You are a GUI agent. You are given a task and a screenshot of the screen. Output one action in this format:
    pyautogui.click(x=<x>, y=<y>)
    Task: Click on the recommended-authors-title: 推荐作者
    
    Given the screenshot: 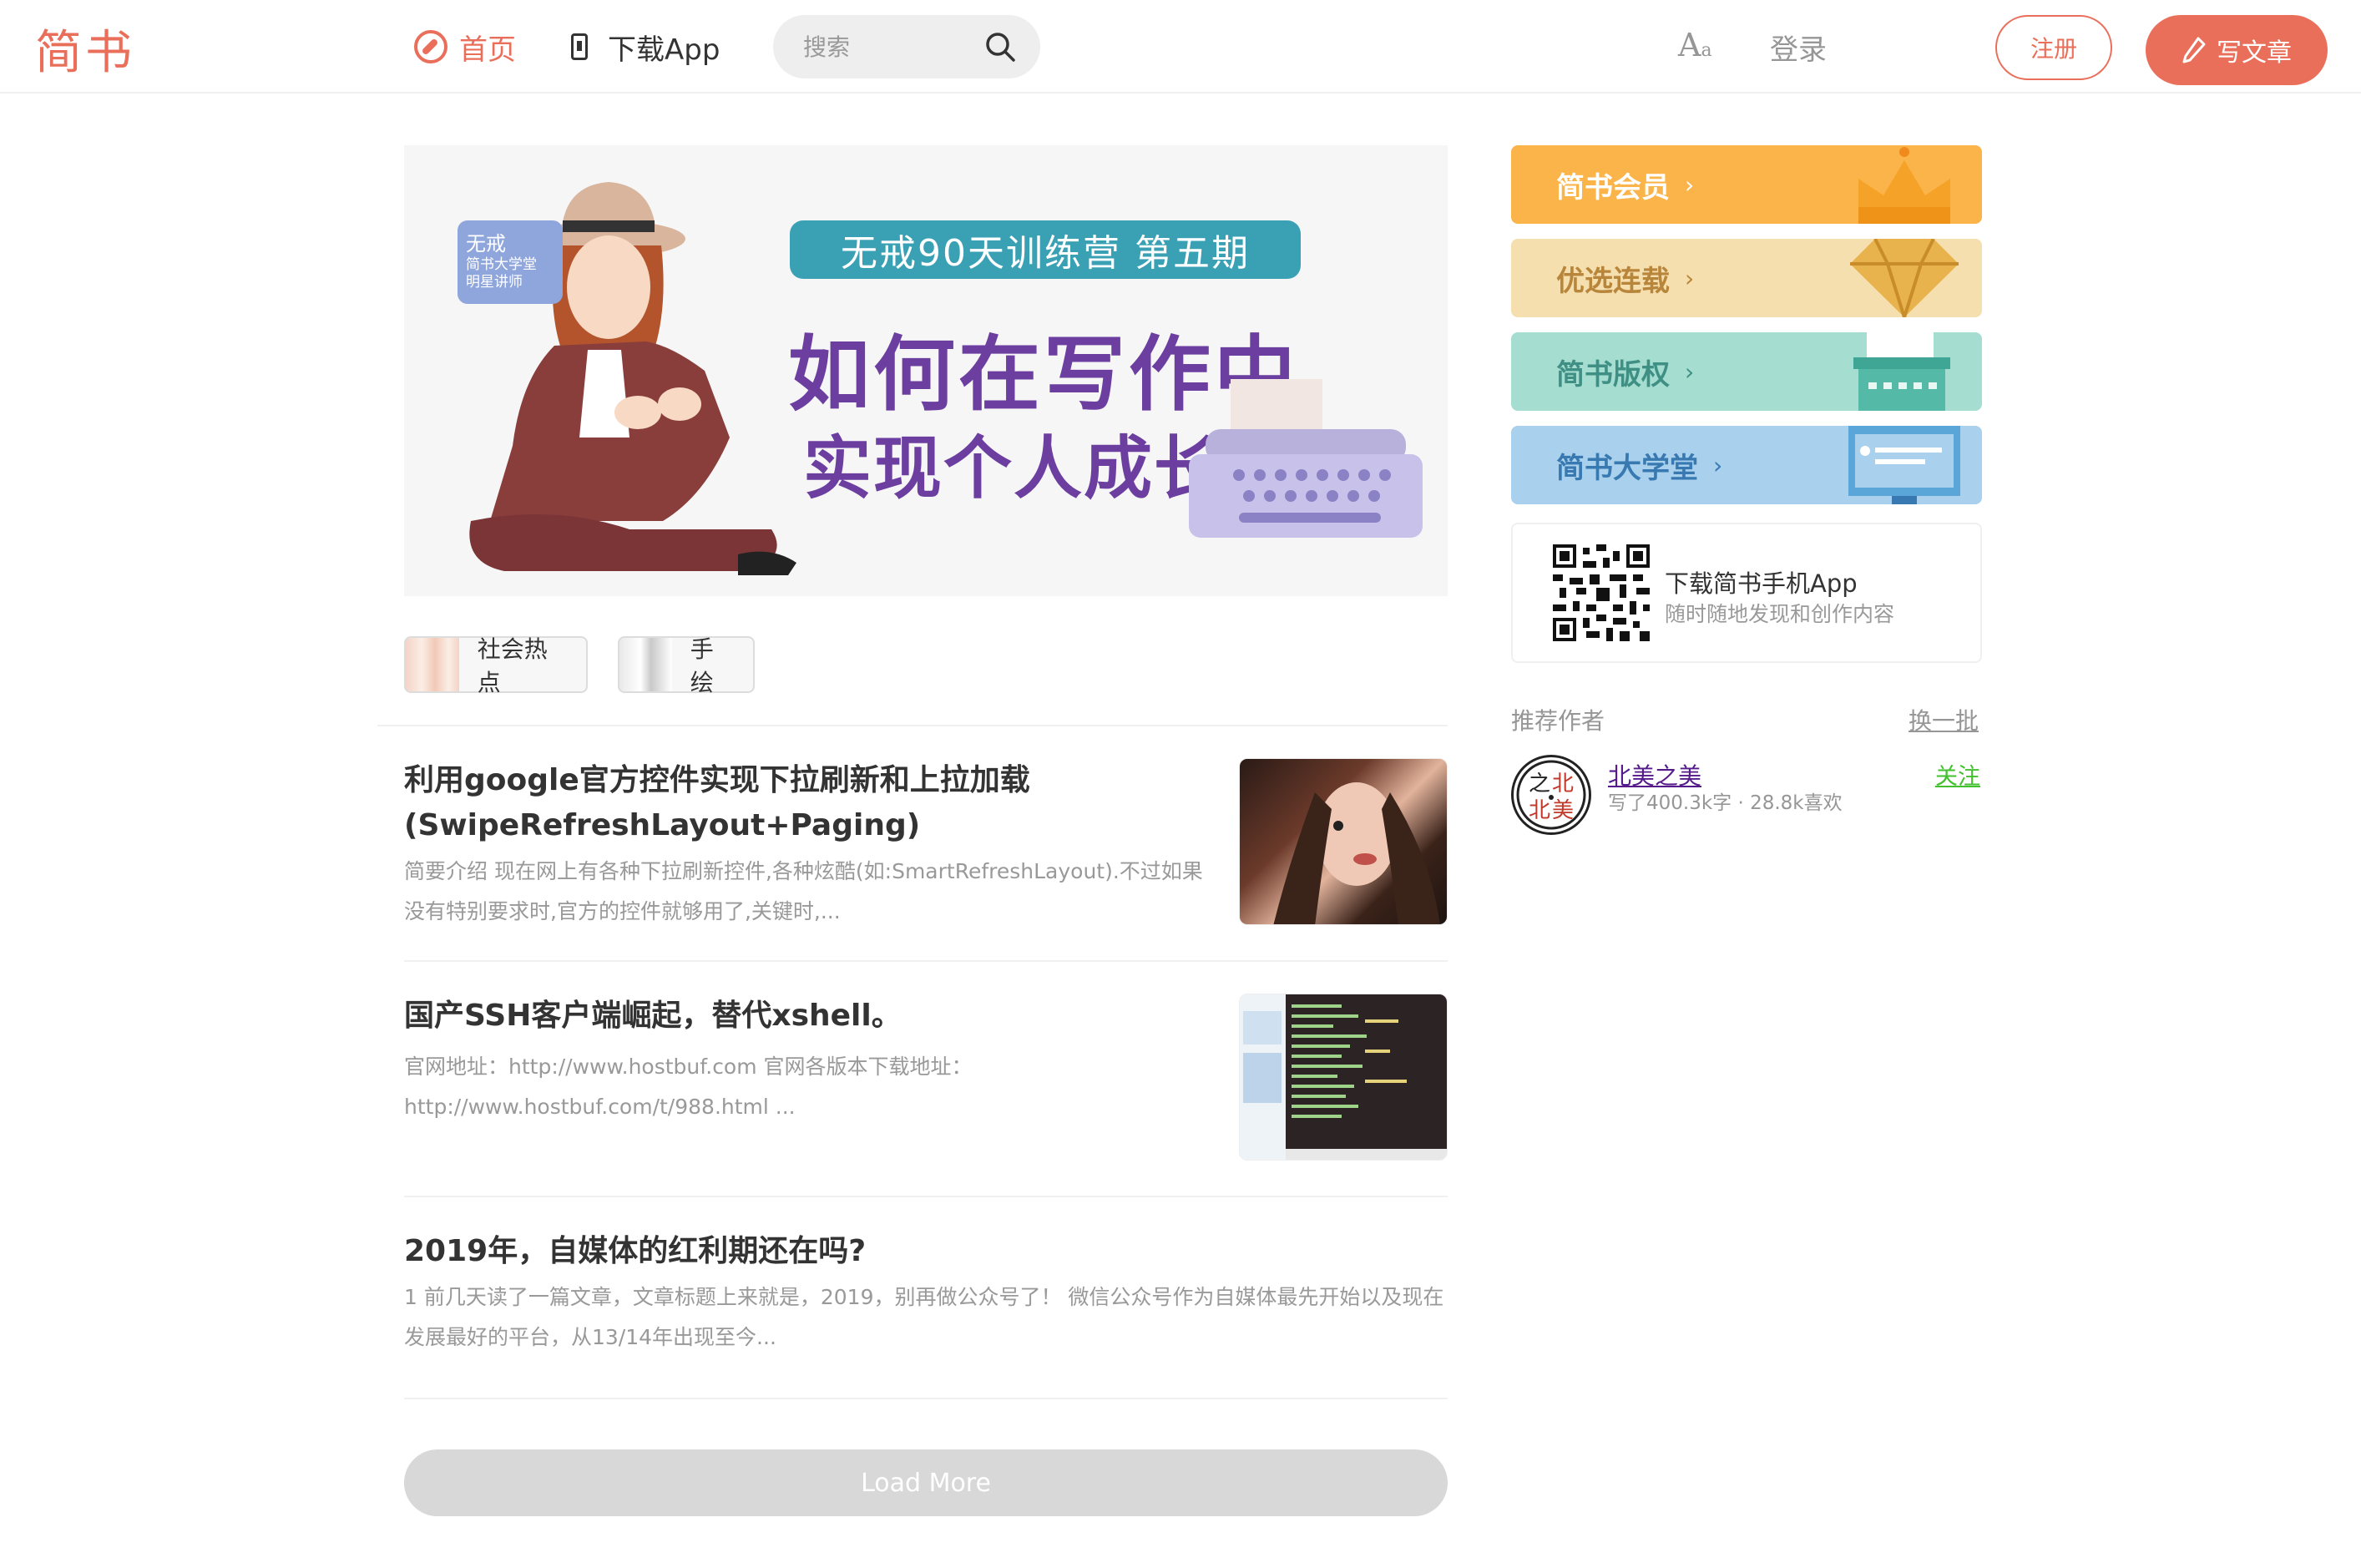 What is the action you would take?
    pyautogui.click(x=1558, y=721)
    